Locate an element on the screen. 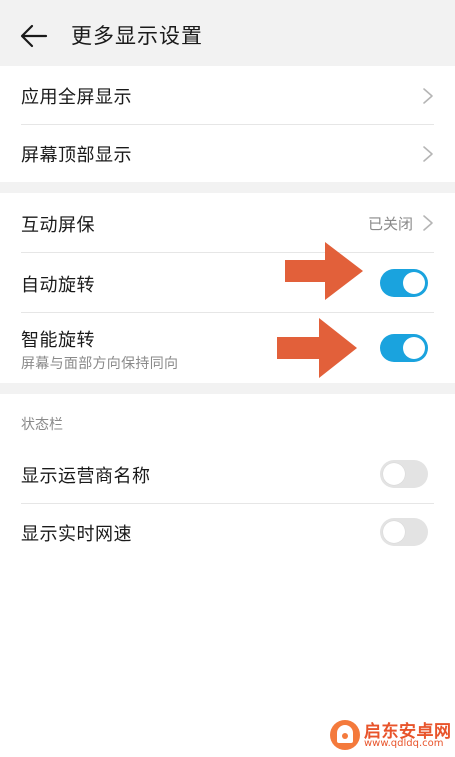 This screenshot has width=455, height=757. screensaver-row: 互动屏保 已关闭 is located at coordinates (227, 222).